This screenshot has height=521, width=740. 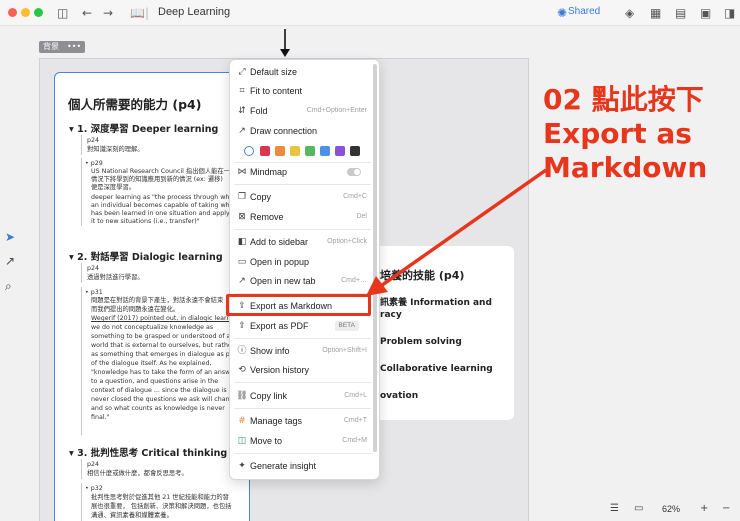 What do you see at coordinates (242, 111) in the screenshot?
I see `fold-icon: ⇵` at bounding box center [242, 111].